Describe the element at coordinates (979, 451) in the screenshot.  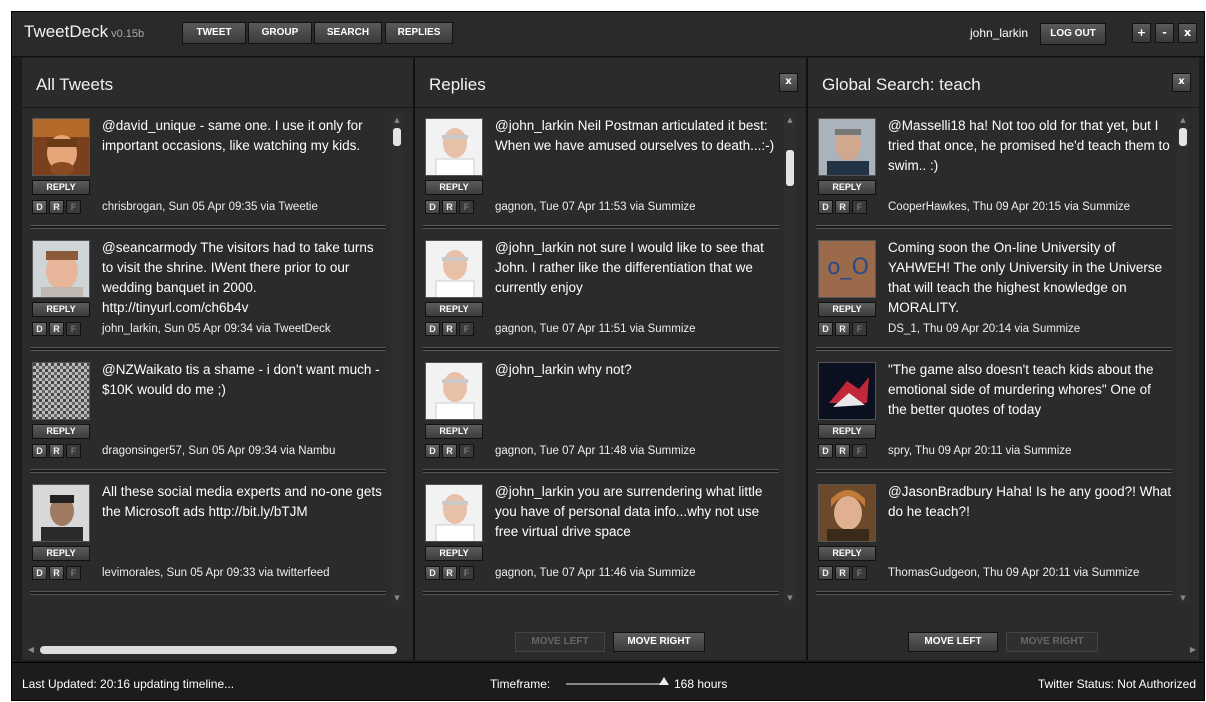
I see `tweet-meta: spry, Thu 09 Apr 20:11 via Summize` at that location.